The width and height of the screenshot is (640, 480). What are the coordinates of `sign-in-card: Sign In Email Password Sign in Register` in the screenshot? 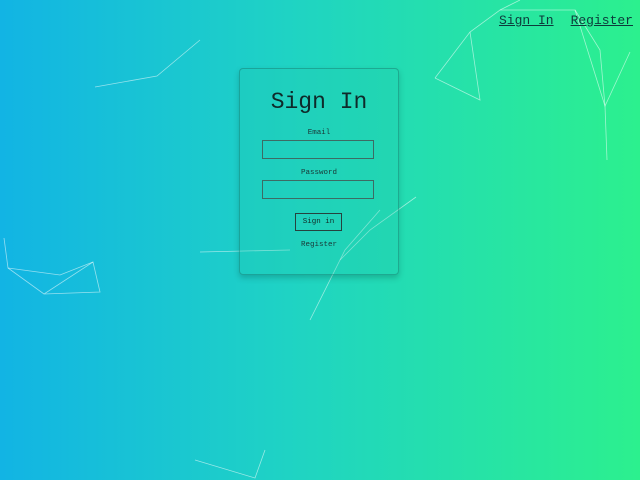 It's located at (319, 171).